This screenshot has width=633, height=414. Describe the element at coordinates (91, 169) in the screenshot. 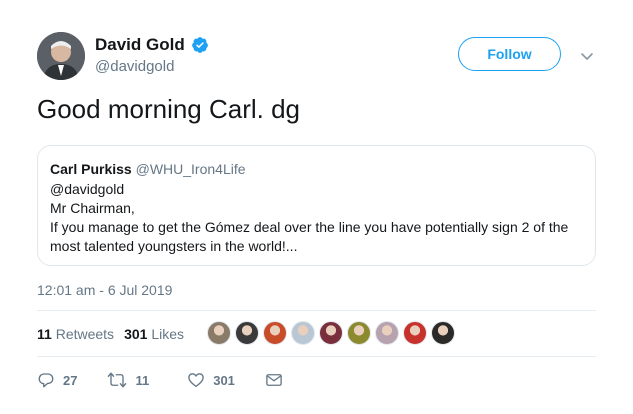

I see `quoted-author-name: Carl Purkiss` at that location.